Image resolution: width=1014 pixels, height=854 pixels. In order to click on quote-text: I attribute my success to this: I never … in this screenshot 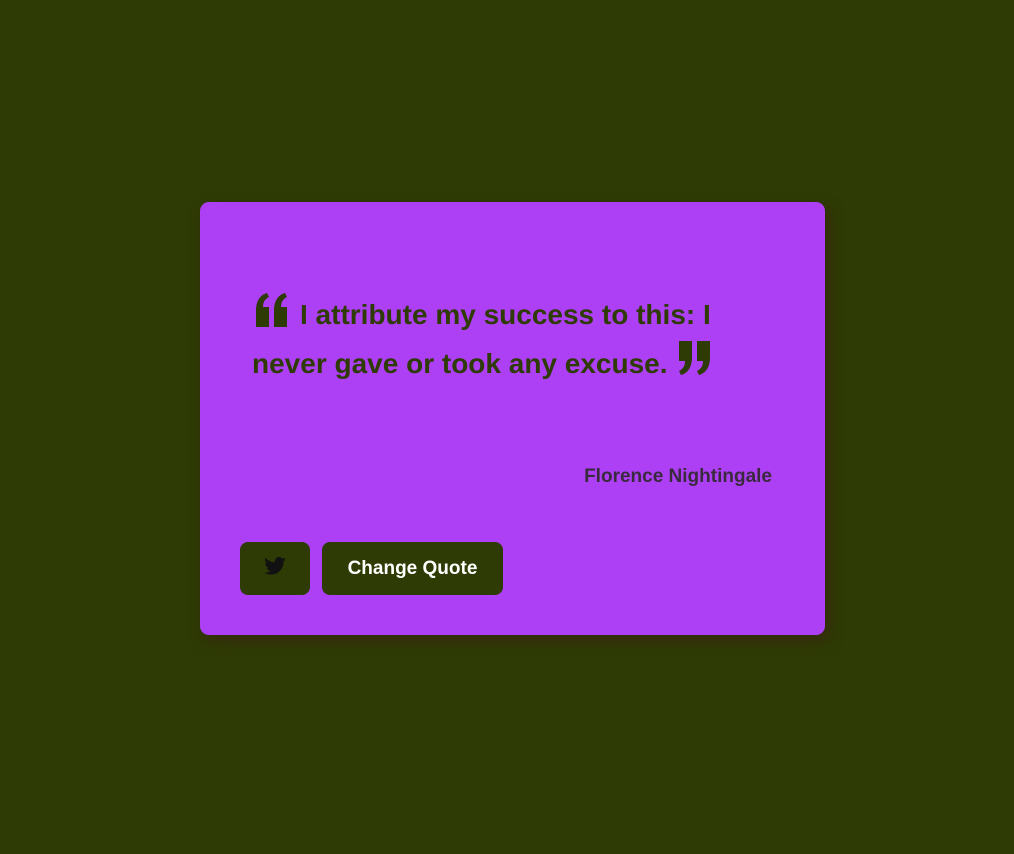, I will do `click(481, 339)`.